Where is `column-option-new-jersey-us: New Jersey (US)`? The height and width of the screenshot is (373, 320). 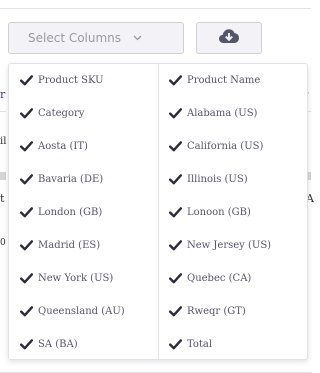
column-option-new-jersey-us: New Jersey (US) is located at coordinates (219, 245).